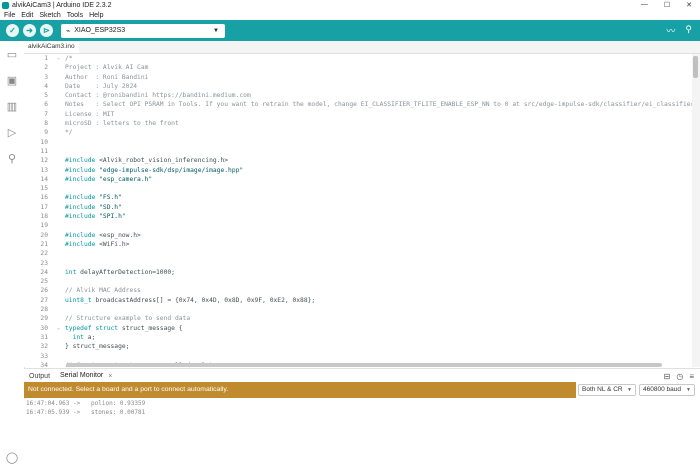  I want to click on code-line: 33, so click(358, 356).